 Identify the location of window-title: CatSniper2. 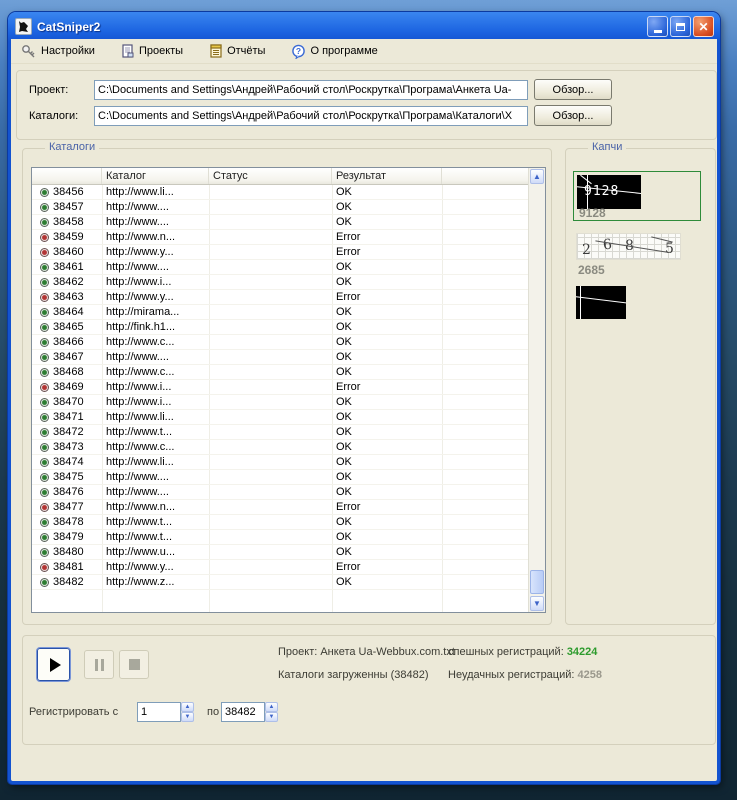
(69, 26).